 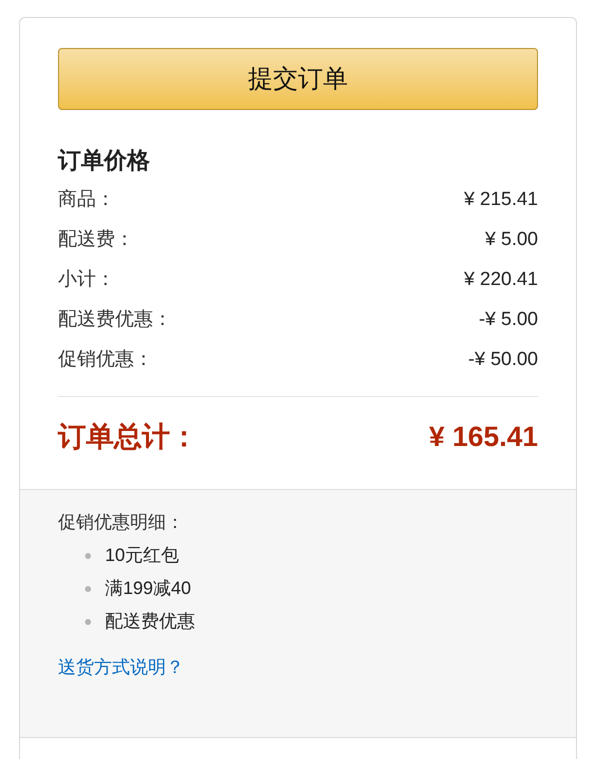 What do you see at coordinates (86, 200) in the screenshot?
I see `price-label: 商品：` at bounding box center [86, 200].